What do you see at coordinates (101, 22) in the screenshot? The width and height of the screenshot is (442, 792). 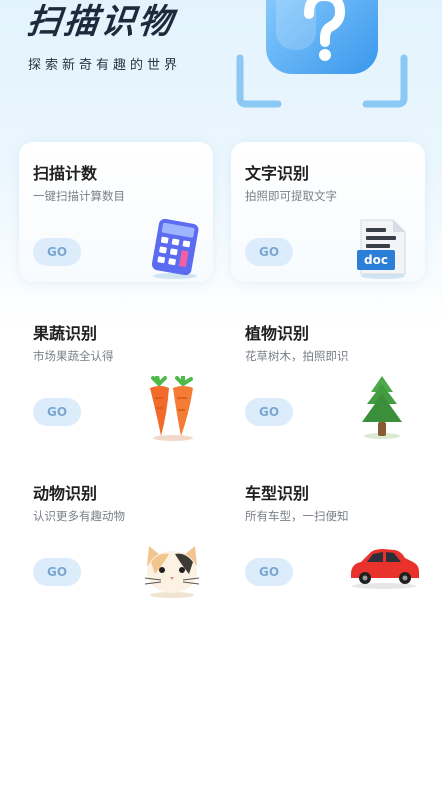 I see `app-title: 扫描识物` at bounding box center [101, 22].